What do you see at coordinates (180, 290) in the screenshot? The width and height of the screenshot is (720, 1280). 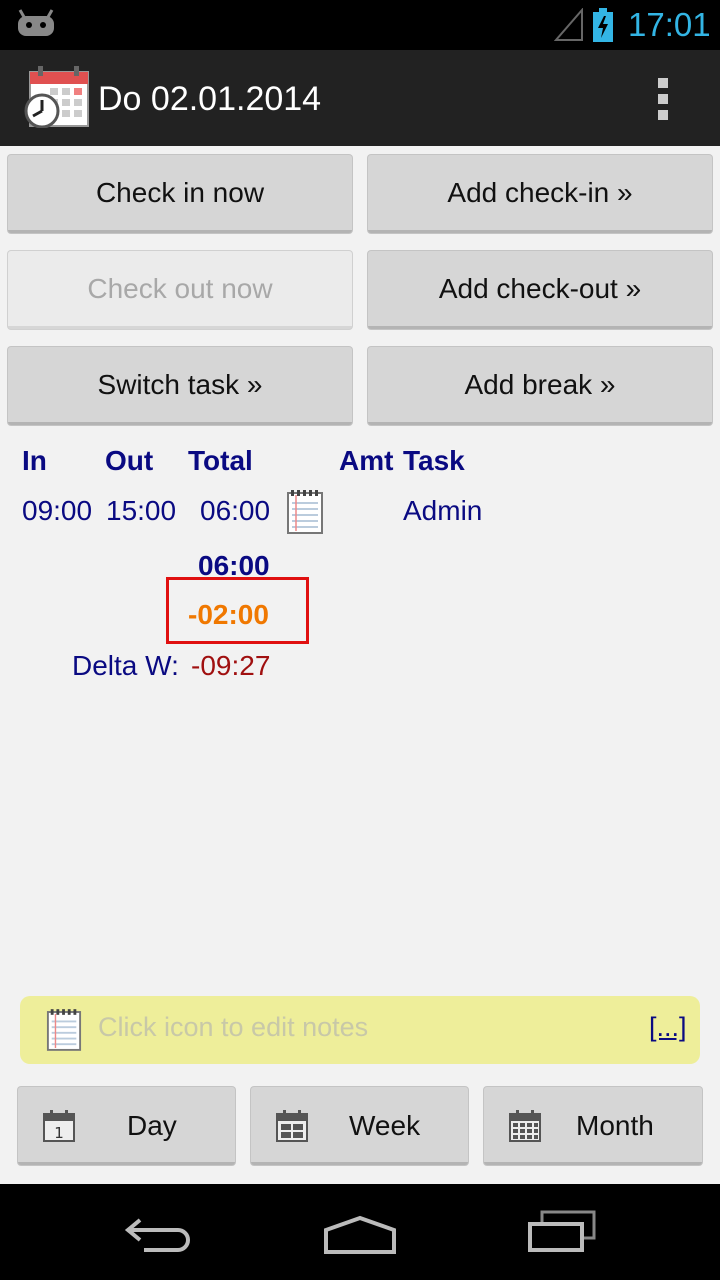 I see `check-out-now-button: Check out now` at bounding box center [180, 290].